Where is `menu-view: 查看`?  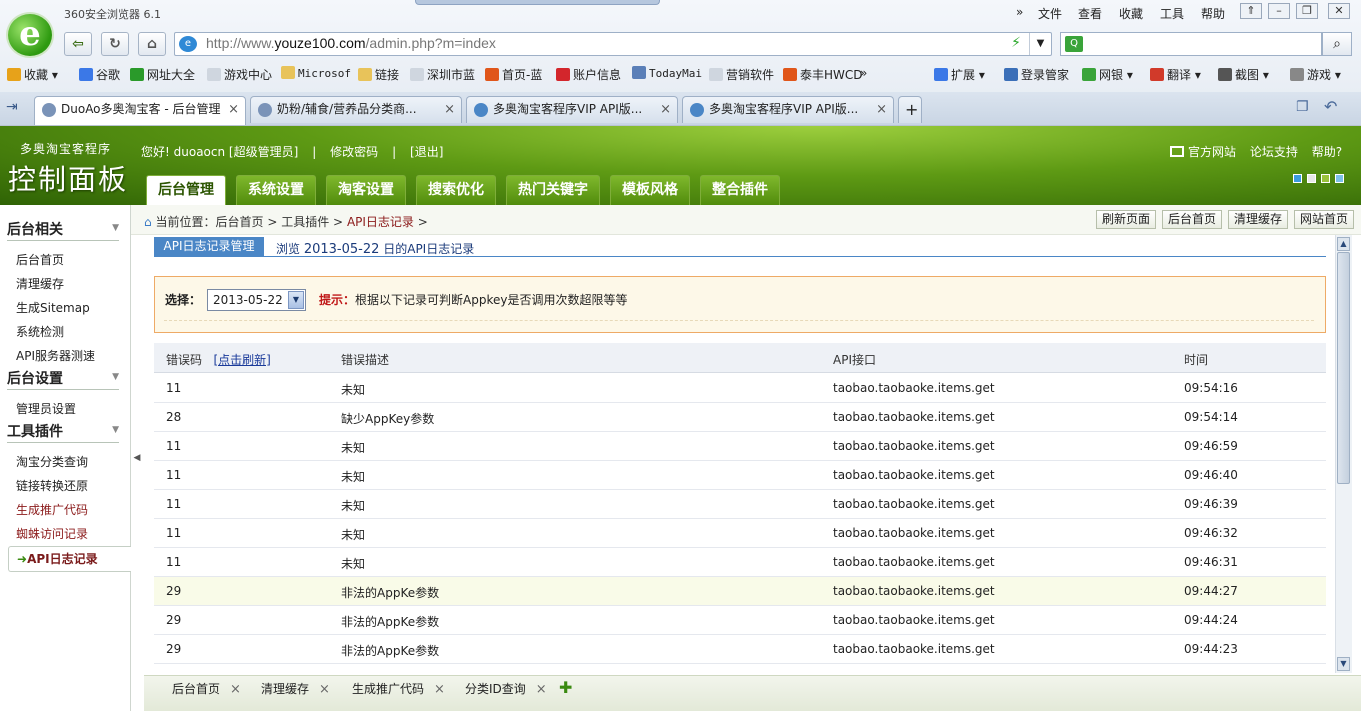 menu-view: 查看 is located at coordinates (1090, 13).